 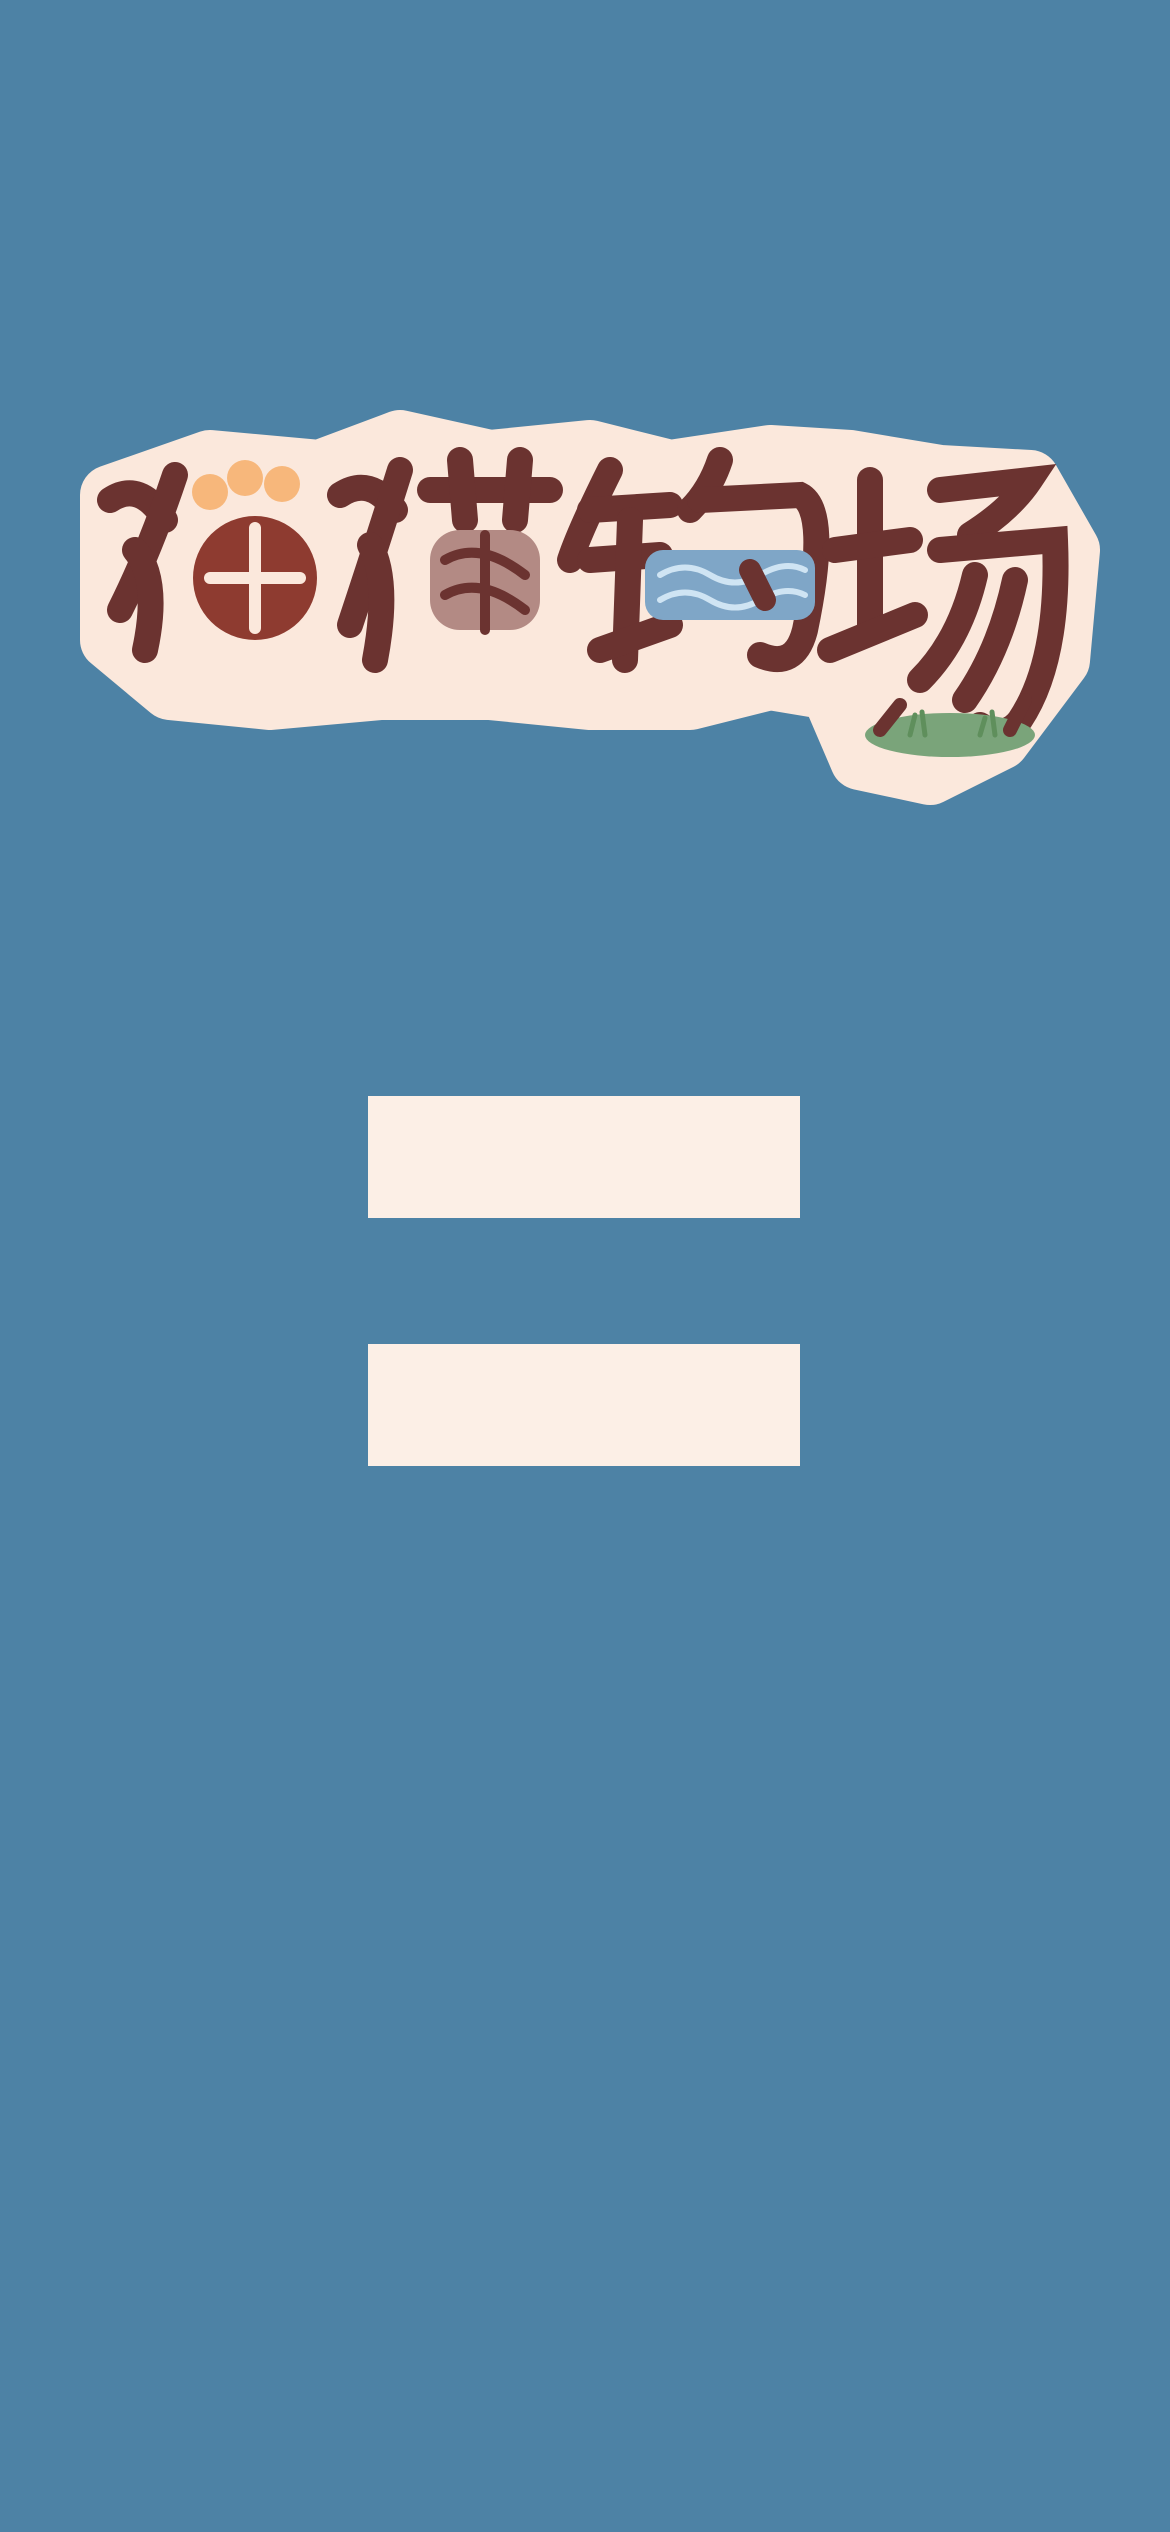 I want to click on game-logo, so click(x=590, y=610).